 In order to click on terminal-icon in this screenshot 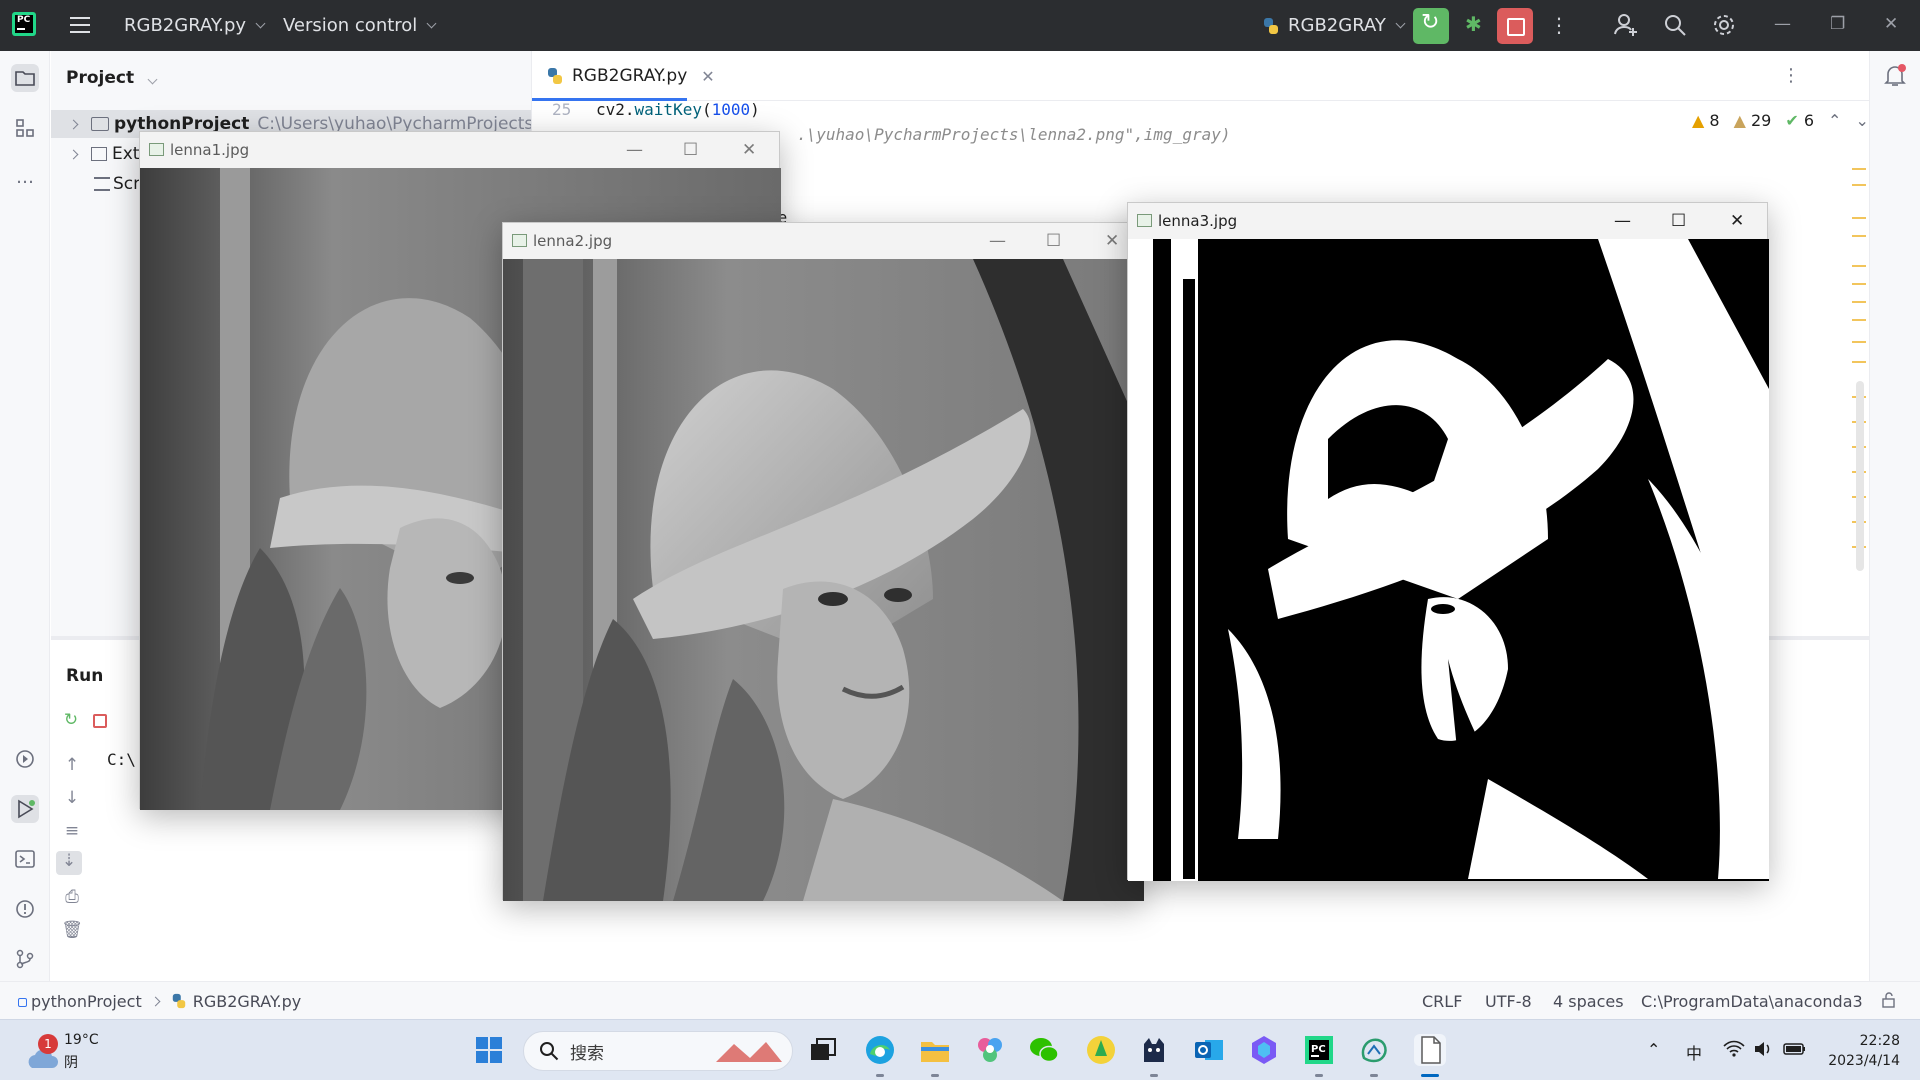, I will do `click(25, 859)`.